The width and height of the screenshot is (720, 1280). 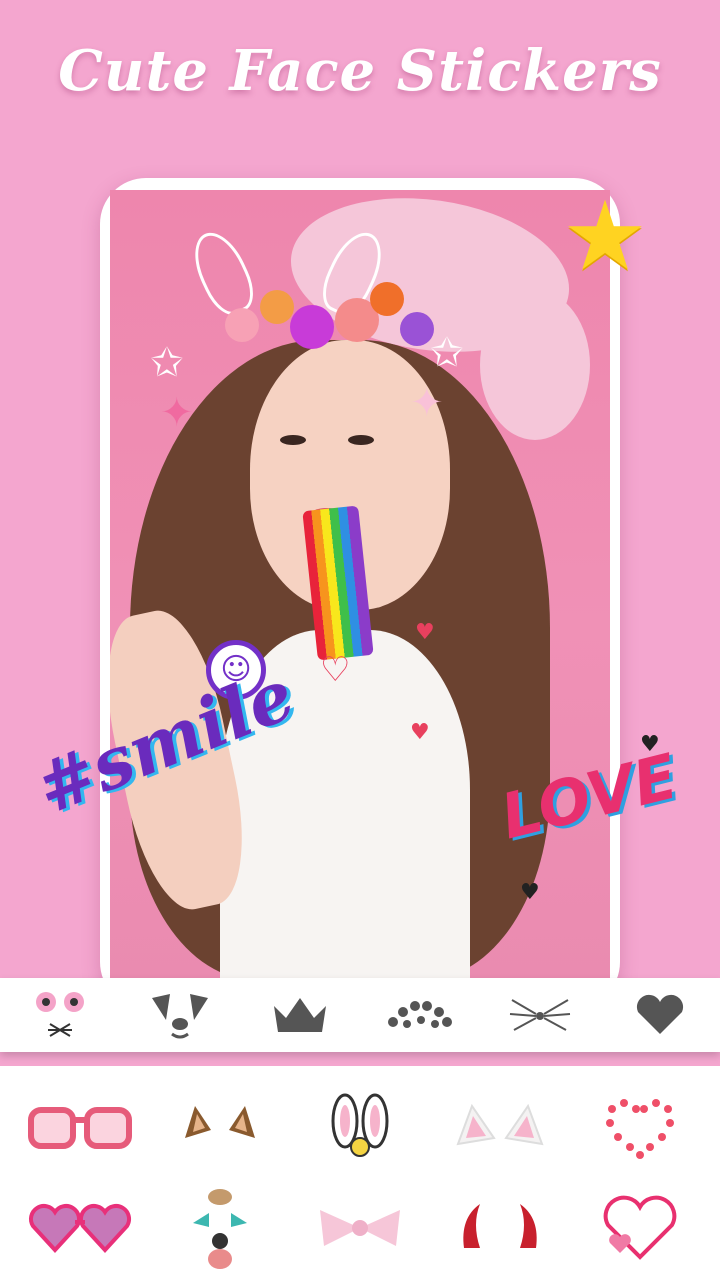 What do you see at coordinates (360, 1015) in the screenshot?
I see `sticker-category-bar` at bounding box center [360, 1015].